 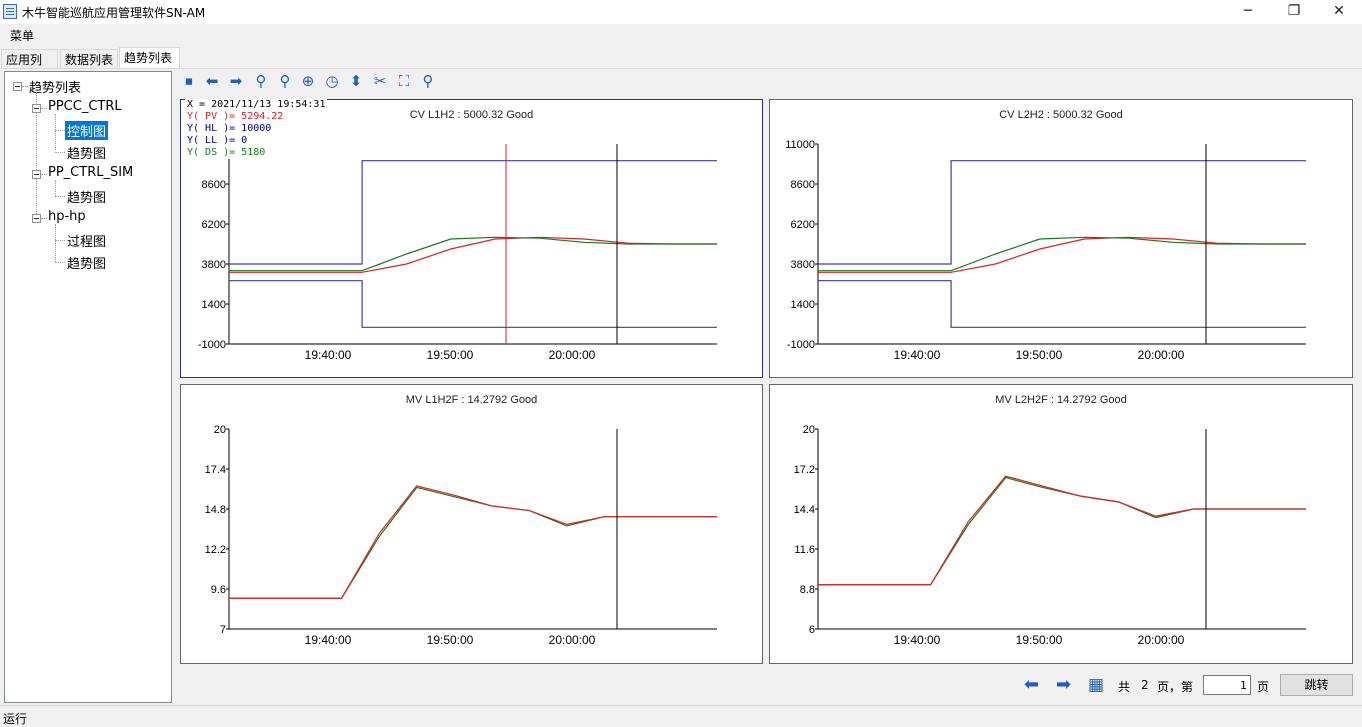 What do you see at coordinates (1339, 12) in the screenshot?
I see `close-button: ✕` at bounding box center [1339, 12].